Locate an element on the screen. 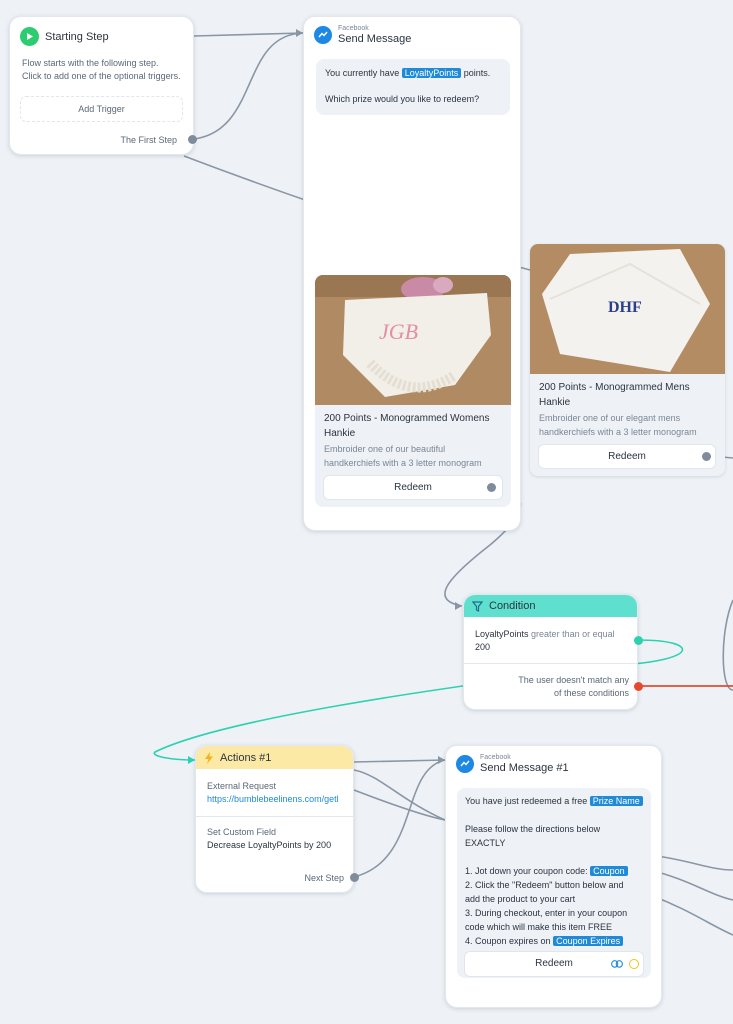 This screenshot has height=1024, width=733. redeem-label-1: Redeem is located at coordinates (413, 487).